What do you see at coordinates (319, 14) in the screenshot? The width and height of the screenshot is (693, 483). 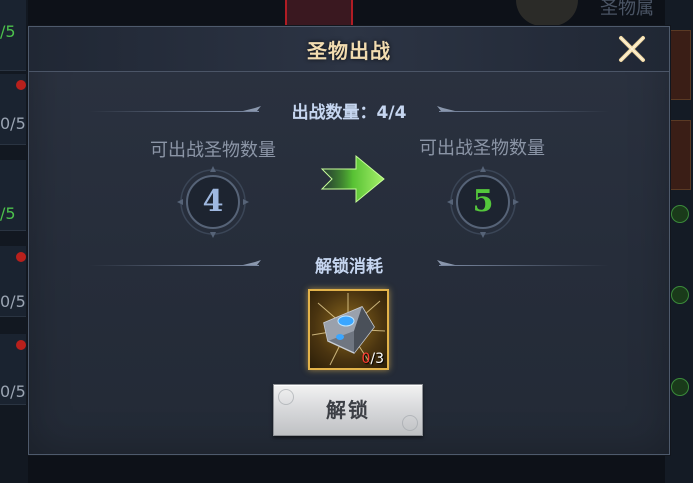 I see `background-selected-tile` at bounding box center [319, 14].